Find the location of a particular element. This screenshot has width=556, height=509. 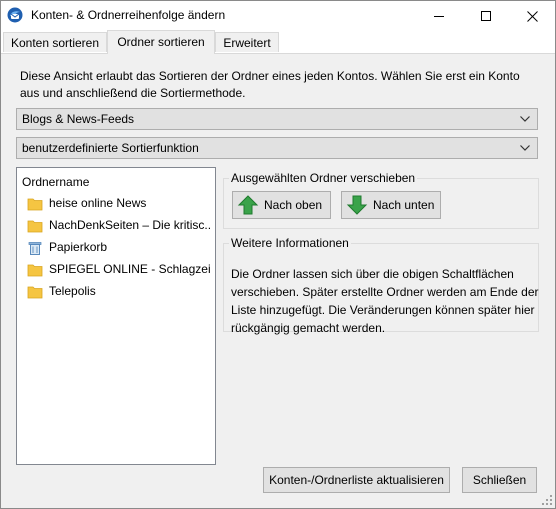

tab-konten-sortieren: Konten sortieren is located at coordinates (55, 42).